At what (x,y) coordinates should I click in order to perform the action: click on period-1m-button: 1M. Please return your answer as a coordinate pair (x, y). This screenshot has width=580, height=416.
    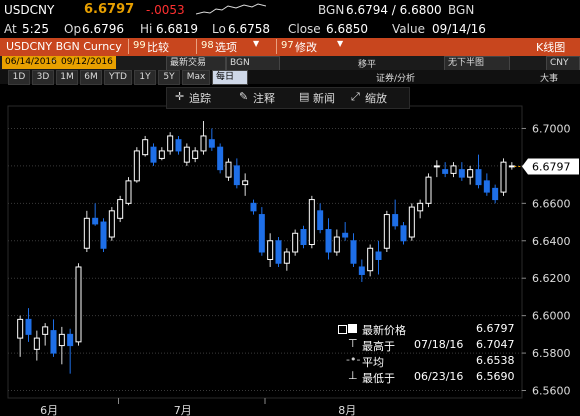
    Looking at the image, I should click on (67, 77).